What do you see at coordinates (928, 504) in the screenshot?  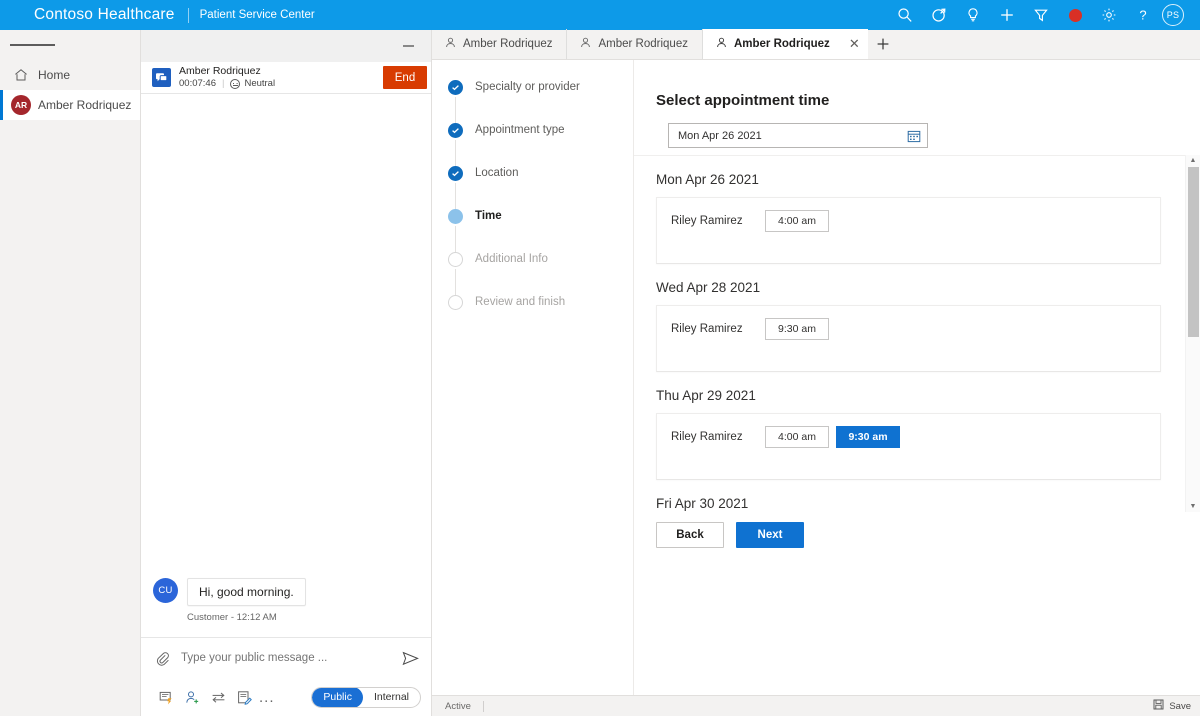 I see `appointment-day-group: Fri Apr 30 2021 Riley Ramirez 9:30 am` at bounding box center [928, 504].